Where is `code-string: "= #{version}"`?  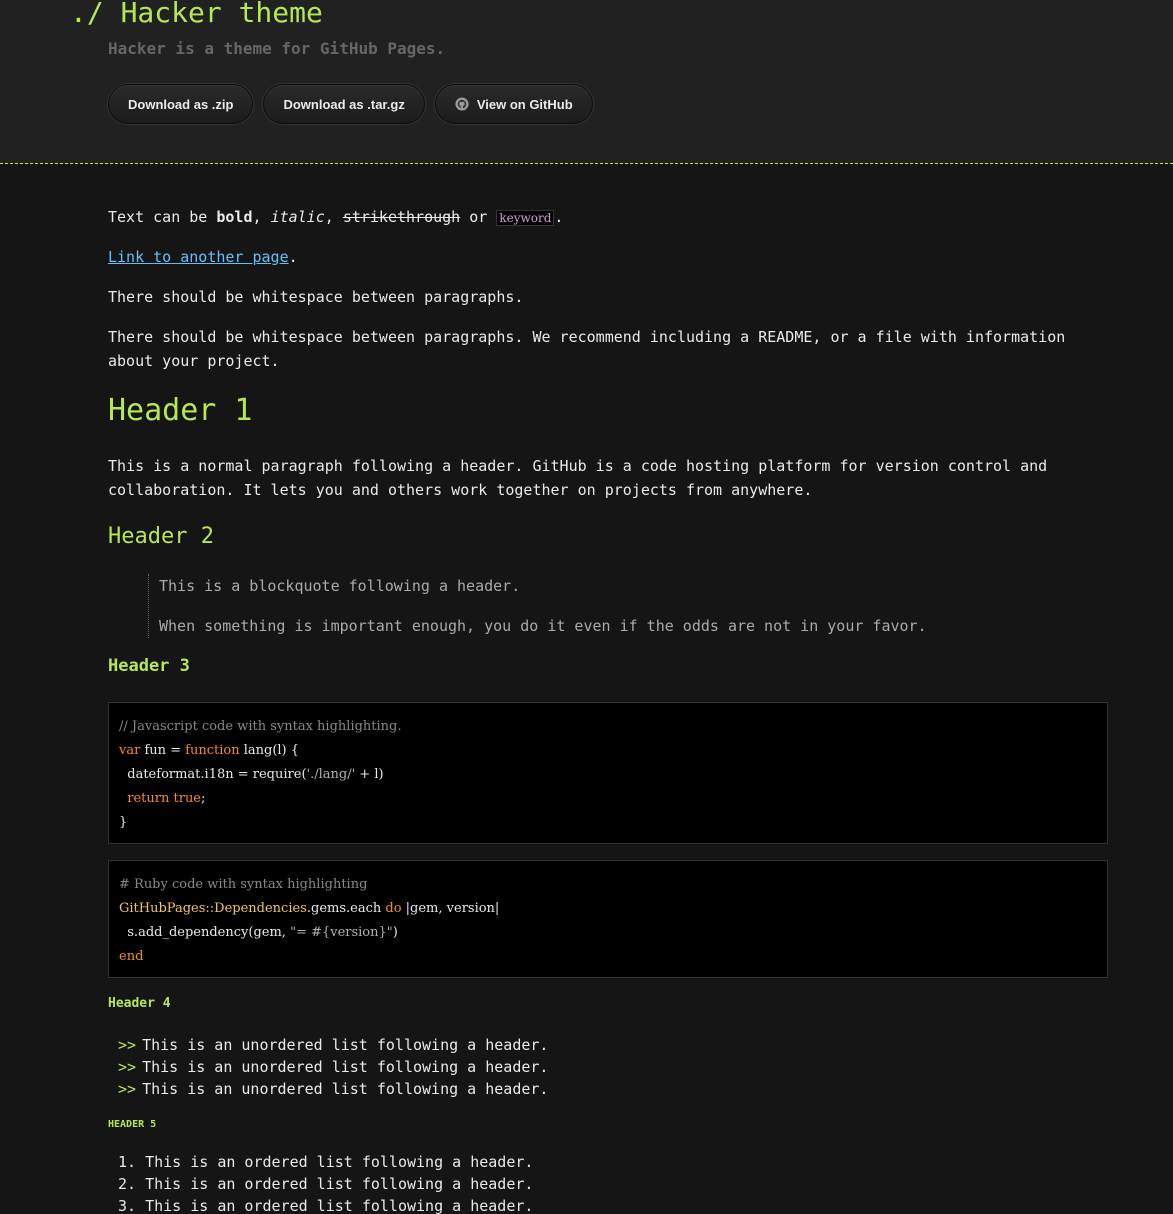
code-string: "= #{version}" is located at coordinates (341, 932).